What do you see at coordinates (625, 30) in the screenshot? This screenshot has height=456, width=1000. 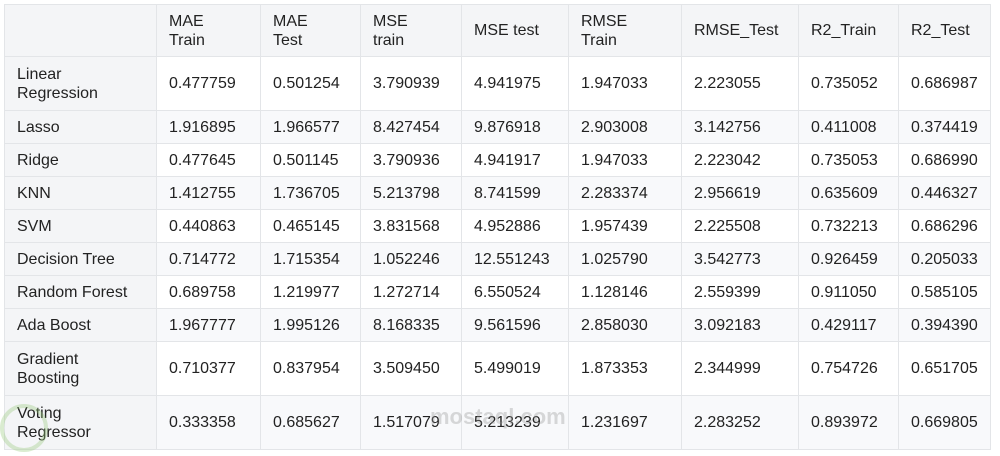 I see `column-header: RMSE Train` at bounding box center [625, 30].